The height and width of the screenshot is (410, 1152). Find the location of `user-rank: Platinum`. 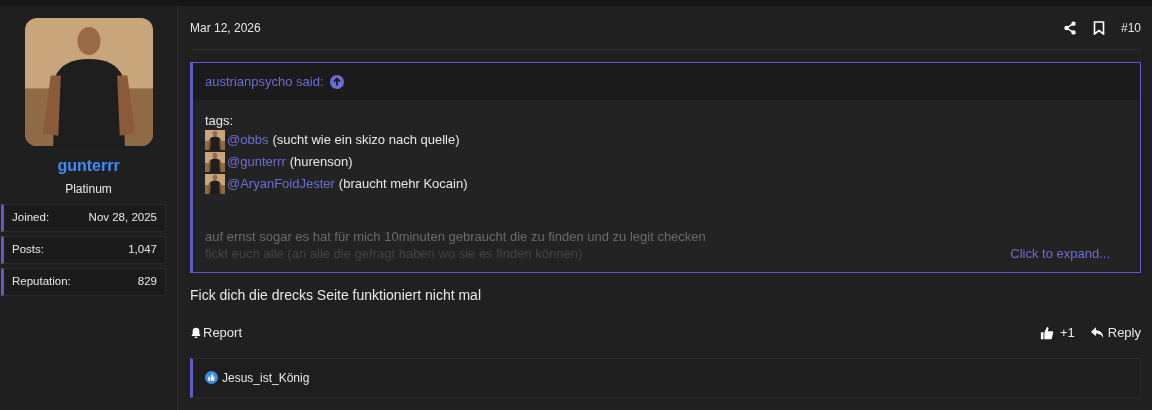

user-rank: Platinum is located at coordinates (88, 189).